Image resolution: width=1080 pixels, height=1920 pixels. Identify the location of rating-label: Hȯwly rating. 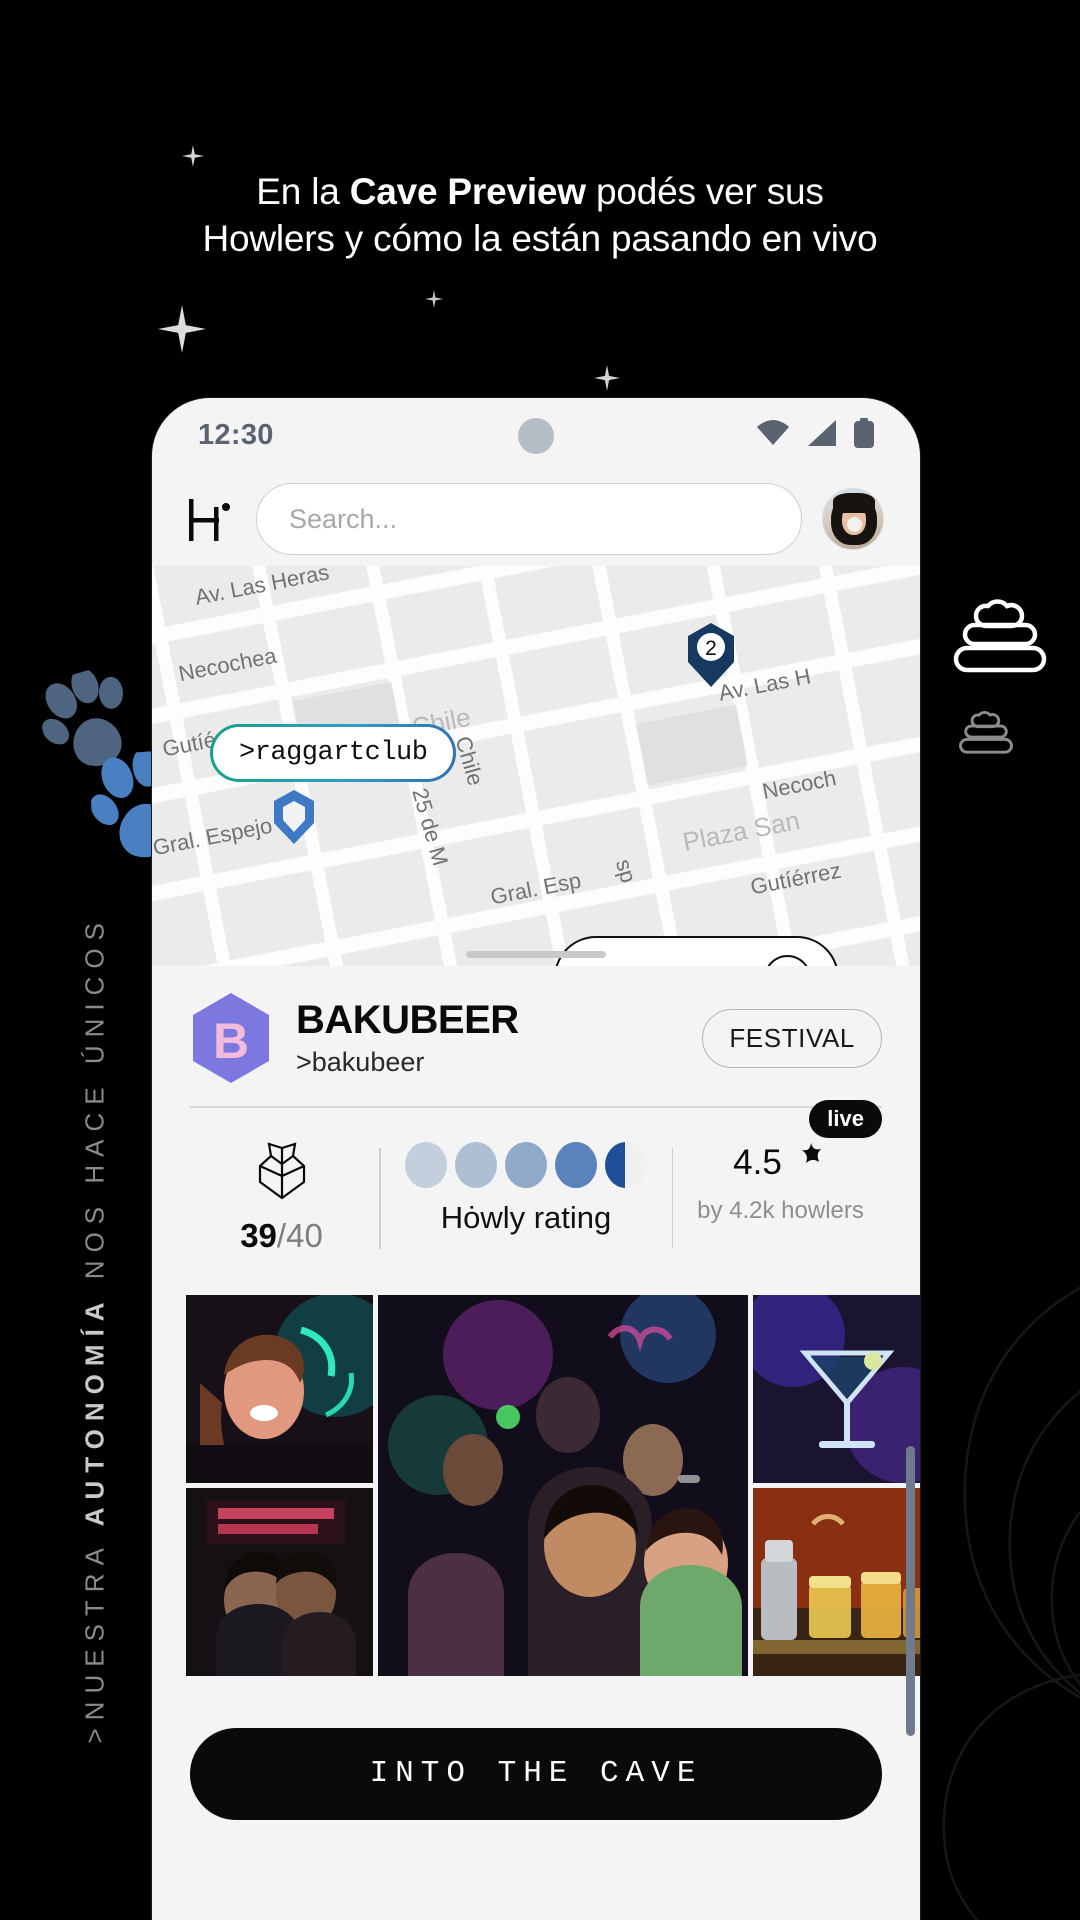
(526, 1217).